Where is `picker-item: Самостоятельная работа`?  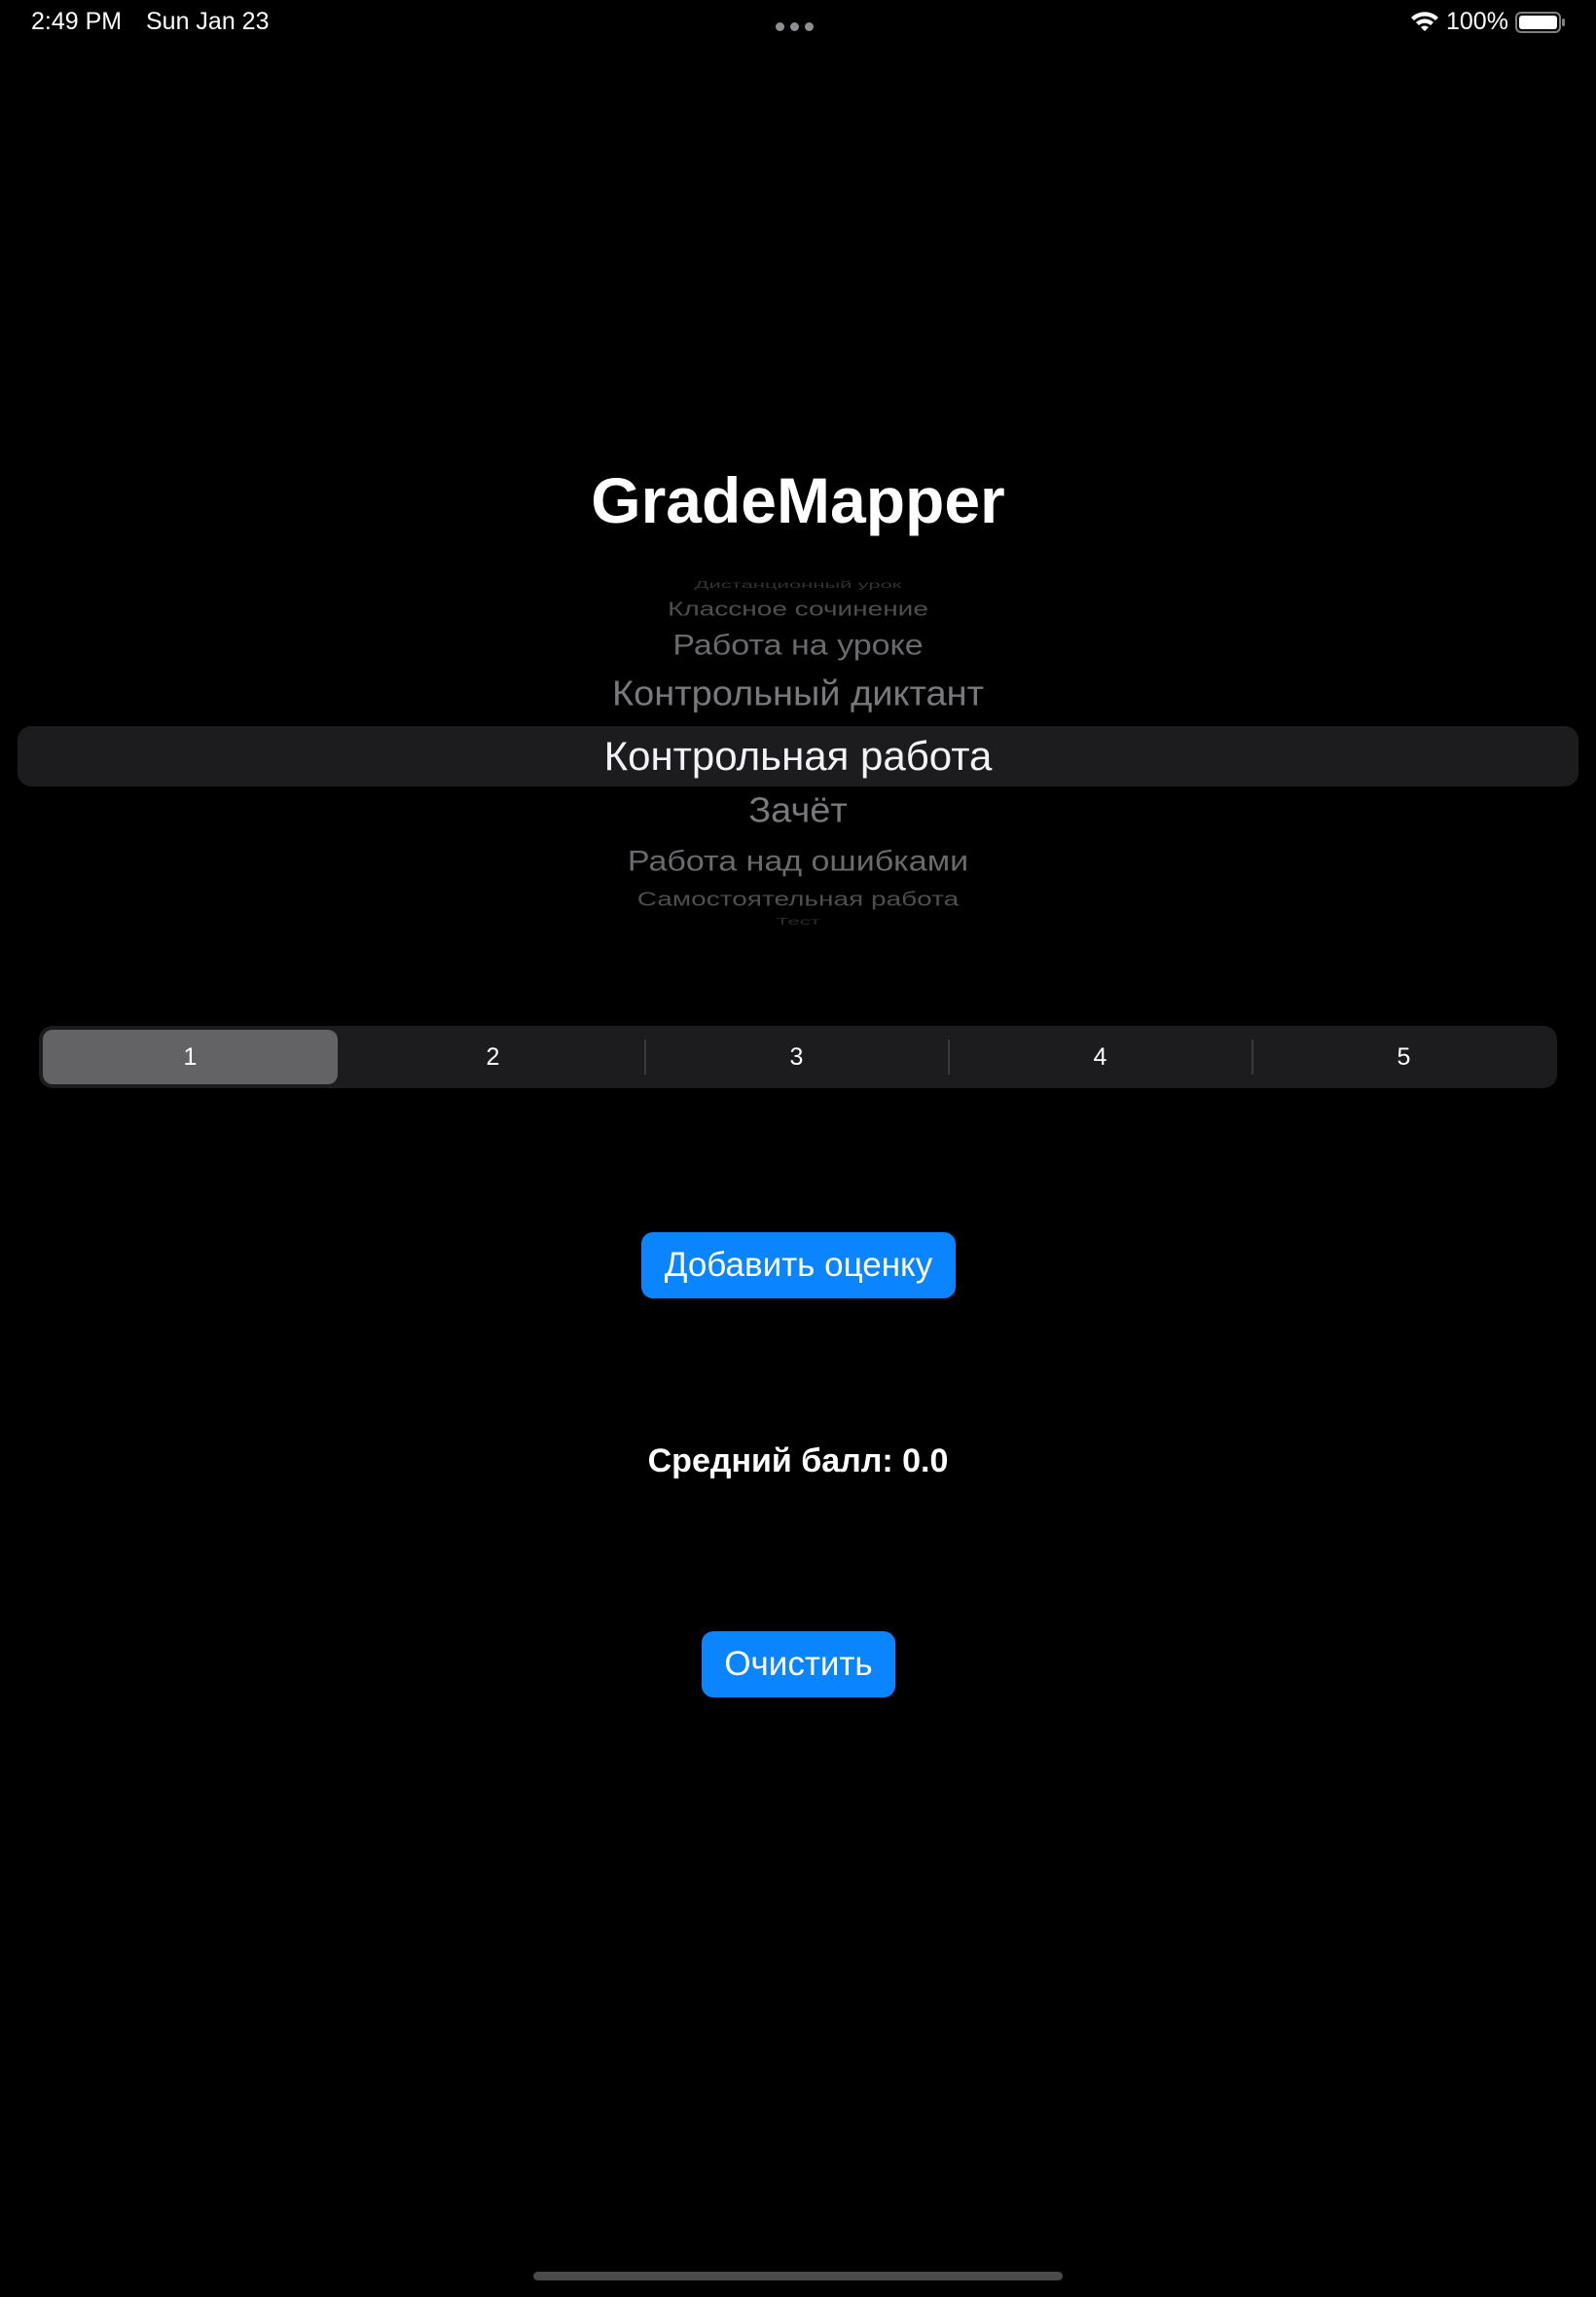 picker-item: Самостоятельная работа is located at coordinates (798, 899).